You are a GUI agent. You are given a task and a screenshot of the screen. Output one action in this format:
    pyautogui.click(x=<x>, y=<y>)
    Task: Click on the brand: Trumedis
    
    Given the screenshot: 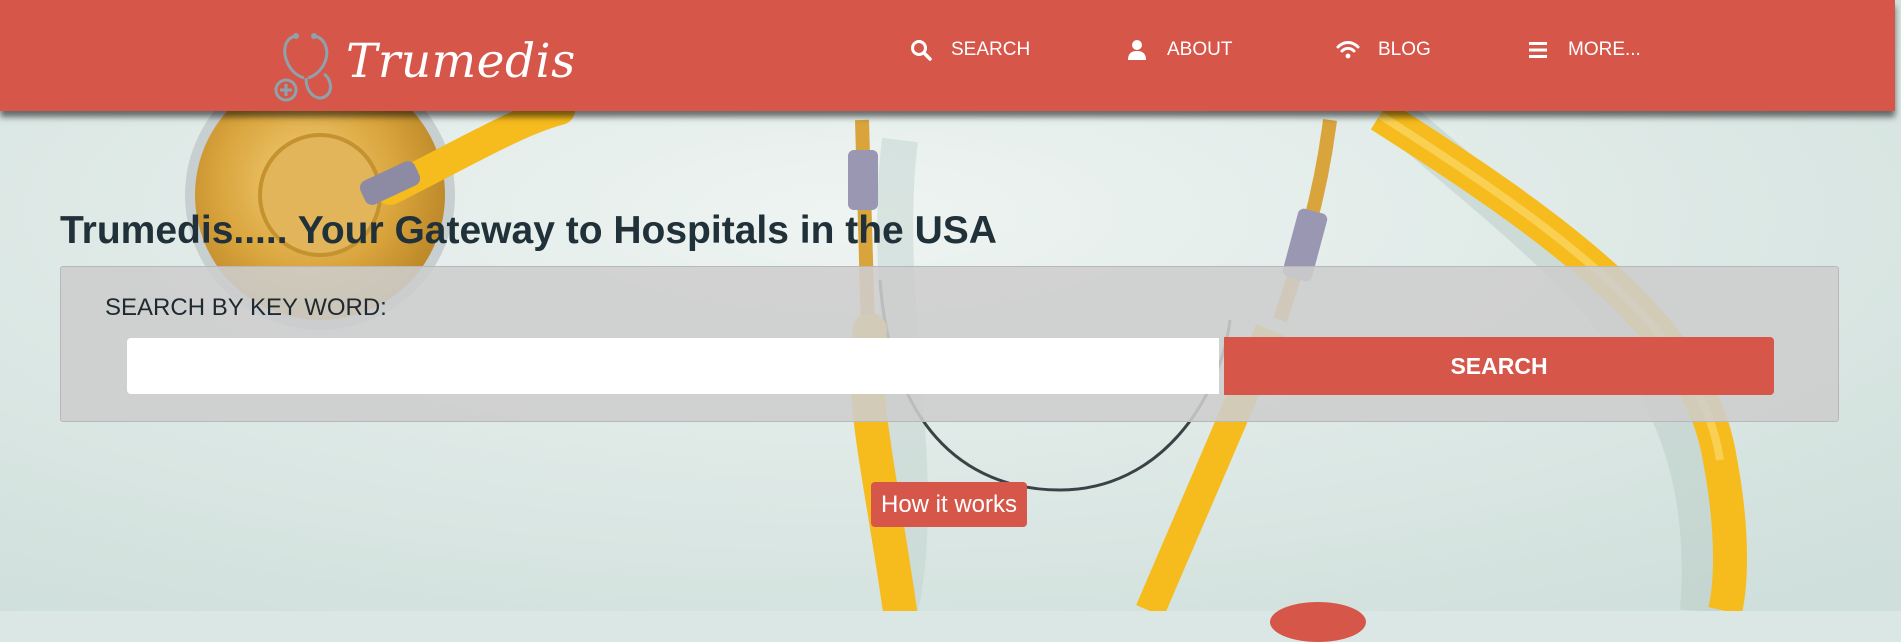 What is the action you would take?
    pyautogui.click(x=425, y=70)
    